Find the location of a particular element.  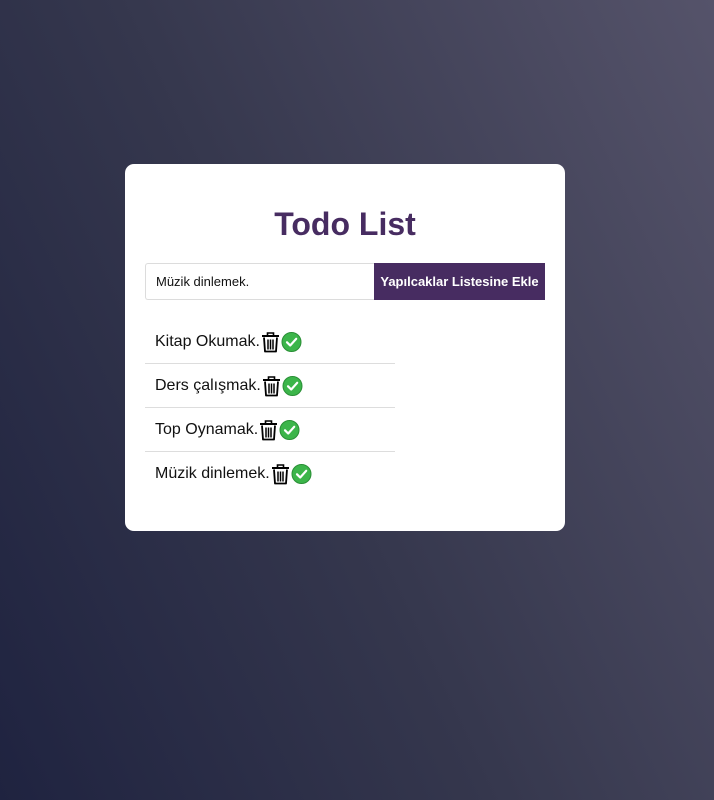

todo-text: Müzik dinlemek. is located at coordinates (212, 473).